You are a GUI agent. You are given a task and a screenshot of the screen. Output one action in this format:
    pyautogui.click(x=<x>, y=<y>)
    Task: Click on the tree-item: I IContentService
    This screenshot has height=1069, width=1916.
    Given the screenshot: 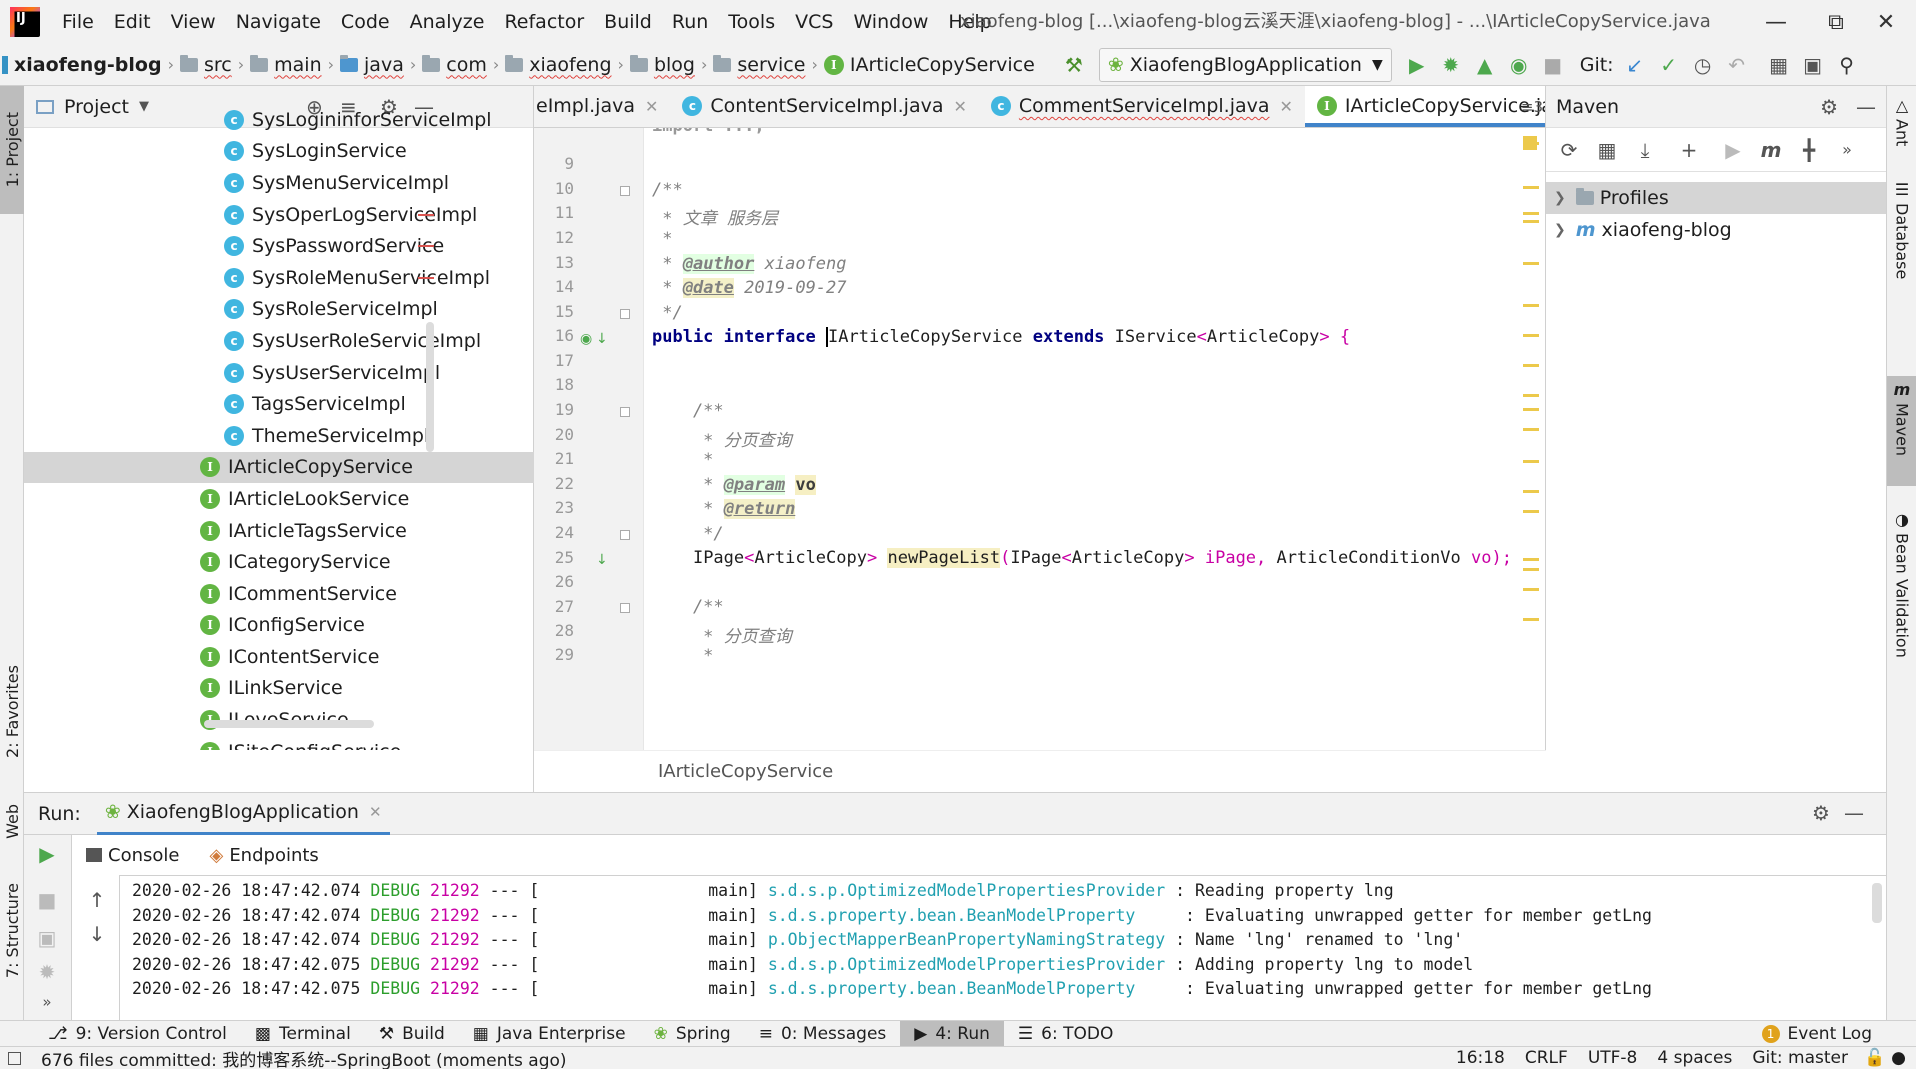 What is the action you would take?
    pyautogui.click(x=279, y=657)
    